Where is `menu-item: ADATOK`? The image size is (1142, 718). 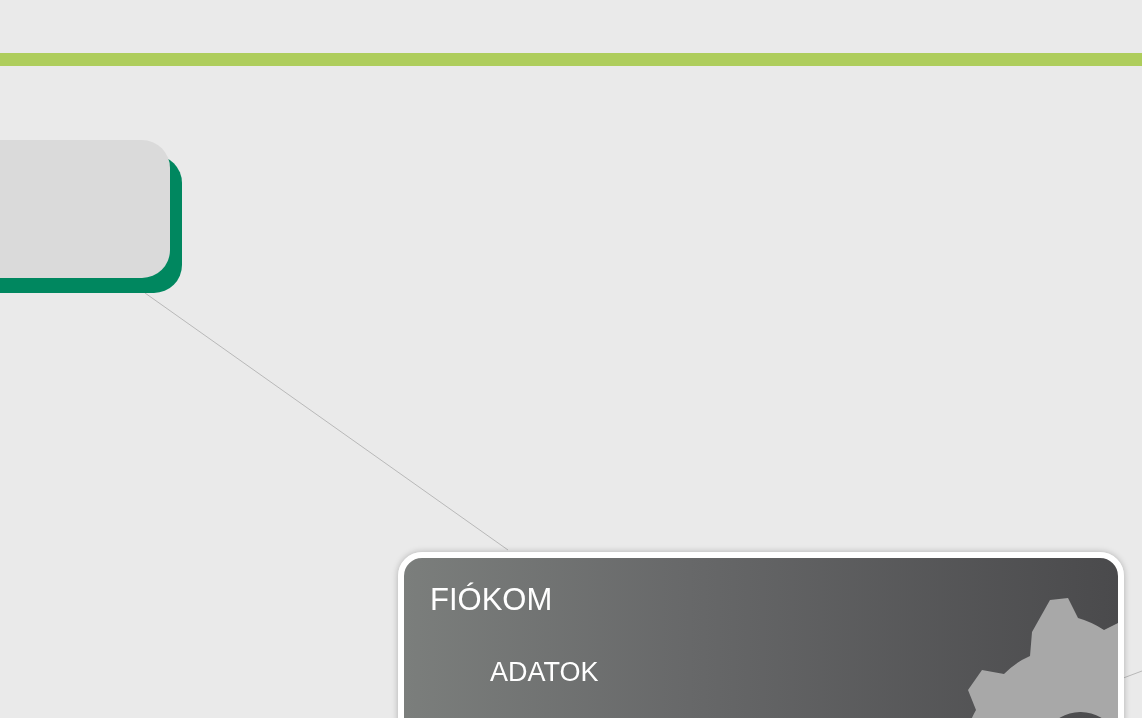 menu-item: ADATOK is located at coordinates (514, 672).